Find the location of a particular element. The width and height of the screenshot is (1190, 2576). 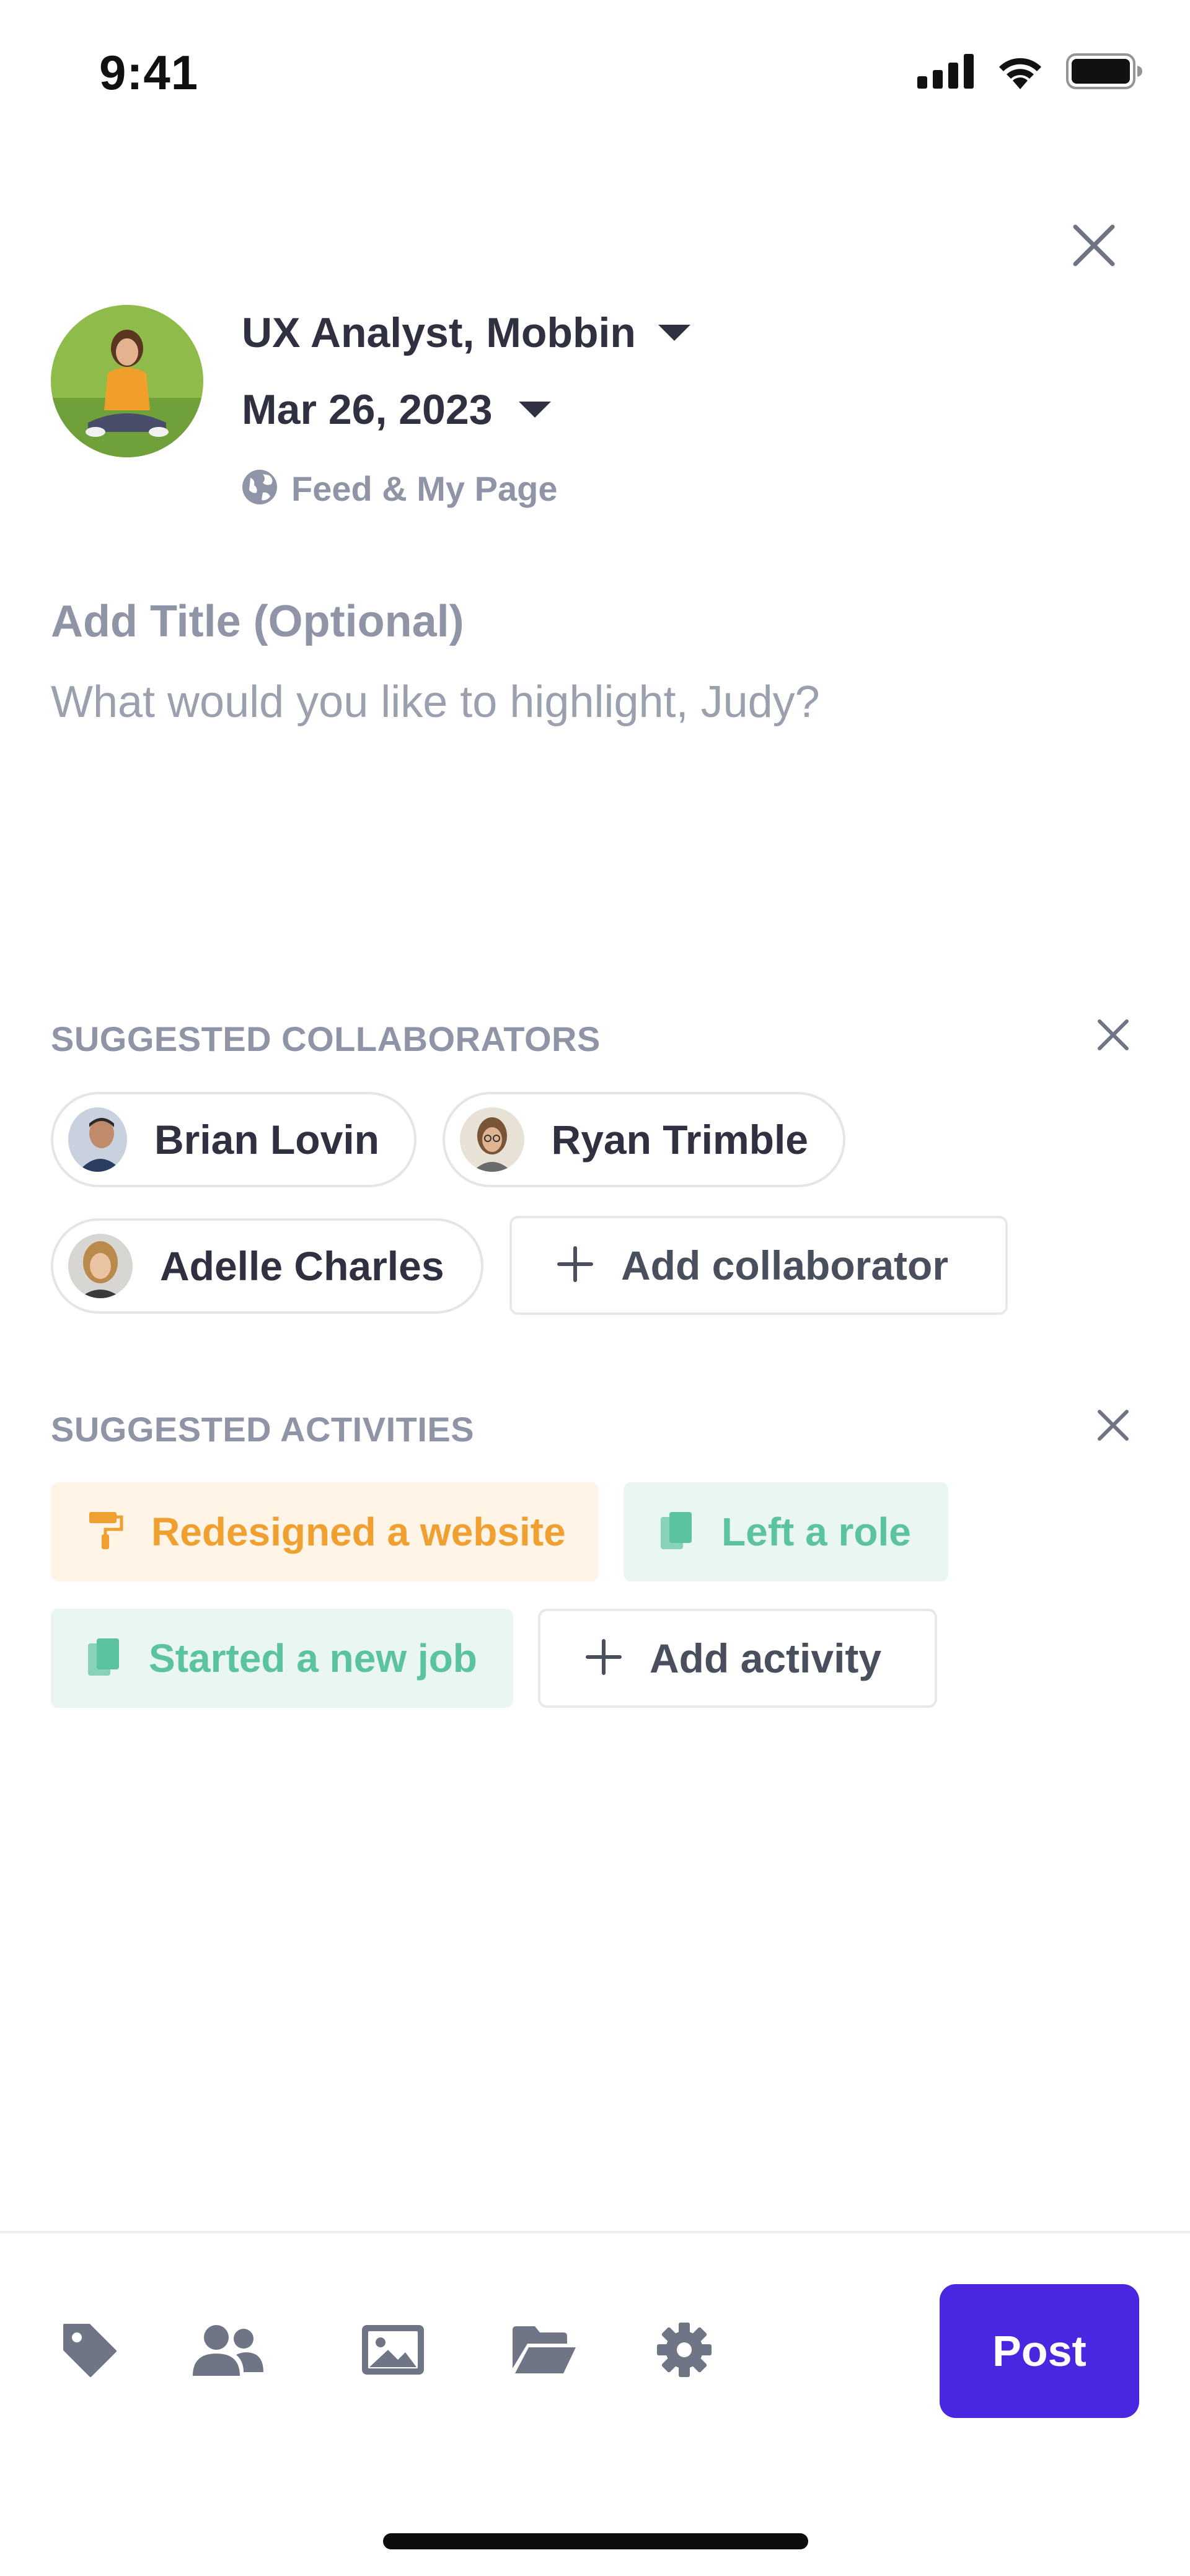

battery-icon is located at coordinates (1104, 72).